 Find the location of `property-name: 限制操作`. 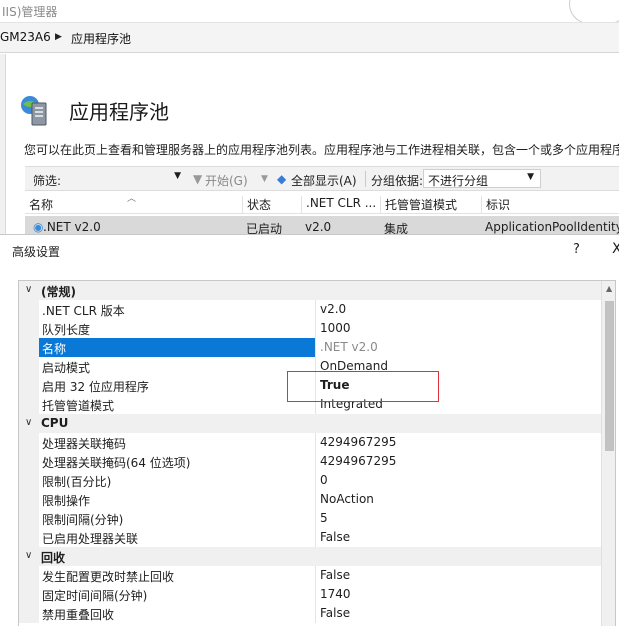

property-name: 限制操作 is located at coordinates (66, 501).